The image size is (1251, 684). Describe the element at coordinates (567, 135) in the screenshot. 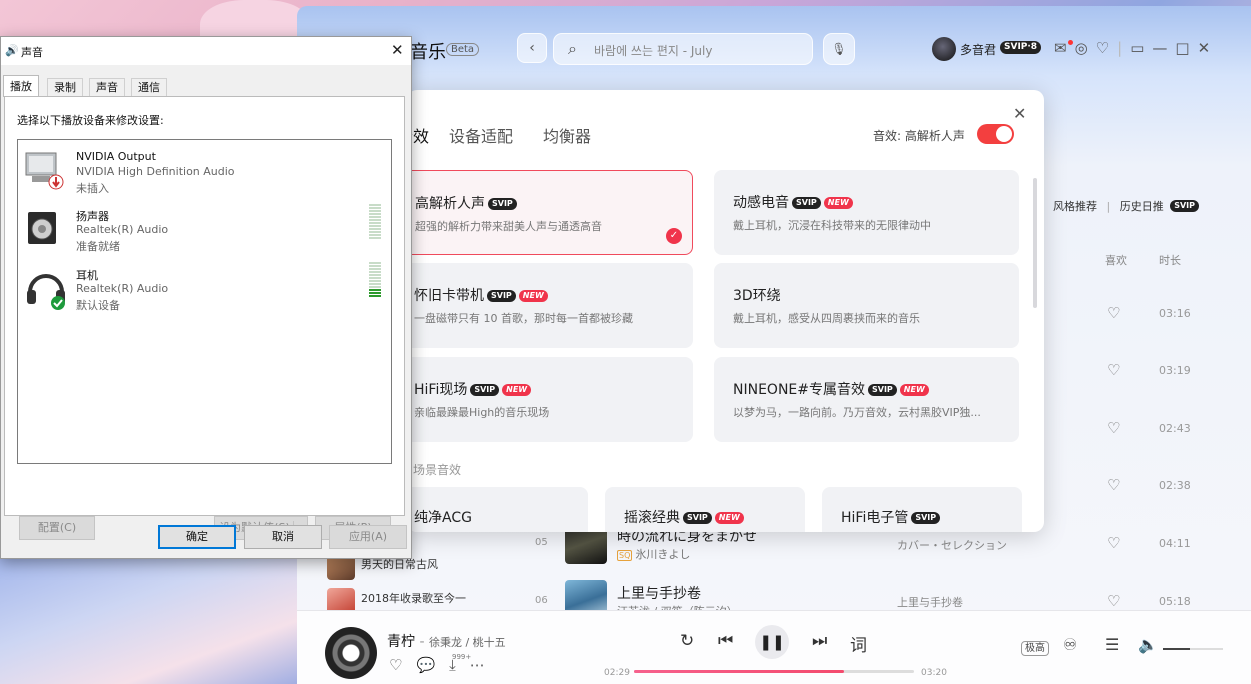

I see `tab-equalizer: 均衡器` at that location.